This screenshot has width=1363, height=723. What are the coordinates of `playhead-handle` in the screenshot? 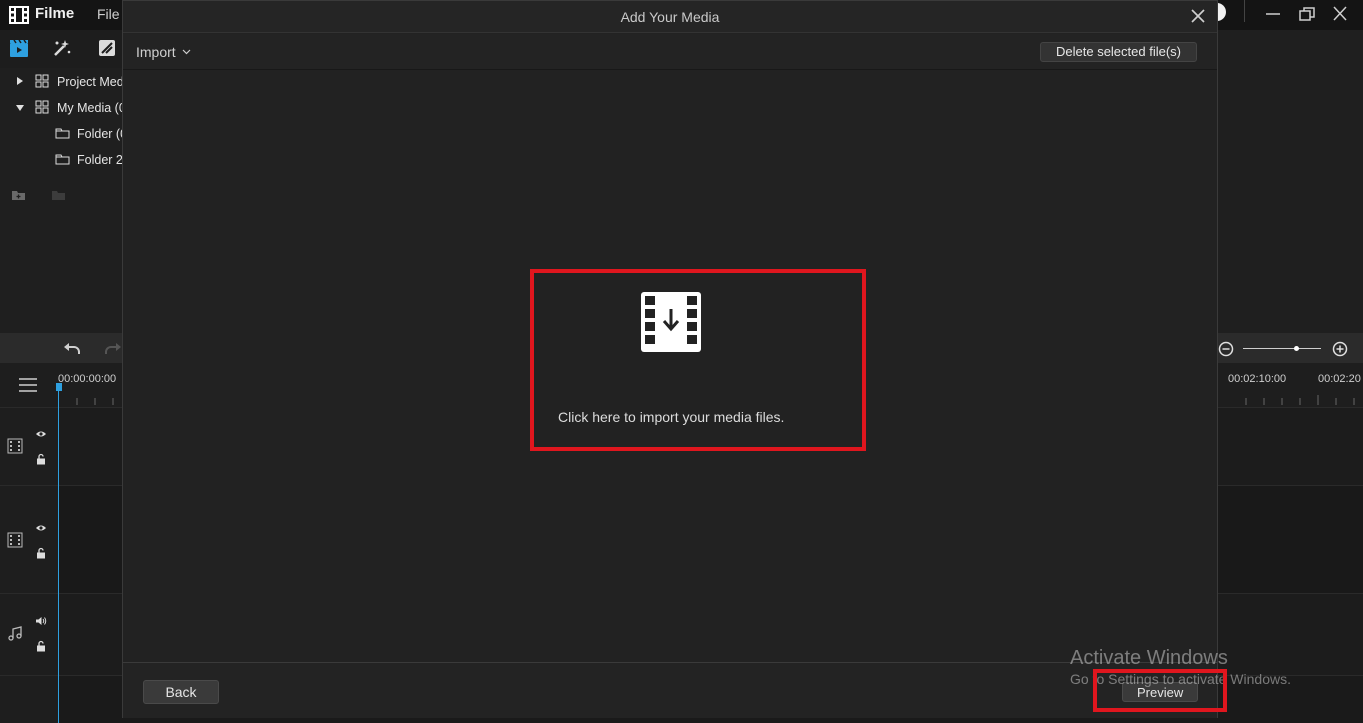 It's located at (59, 387).